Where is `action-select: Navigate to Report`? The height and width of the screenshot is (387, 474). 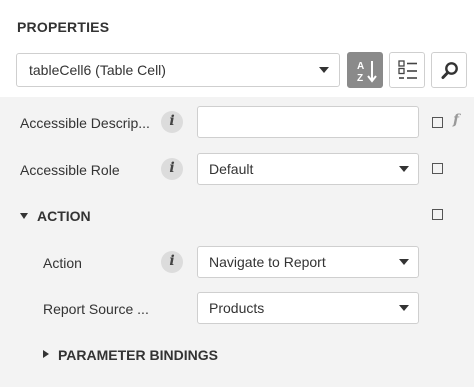 action-select: Navigate to Report is located at coordinates (308, 262).